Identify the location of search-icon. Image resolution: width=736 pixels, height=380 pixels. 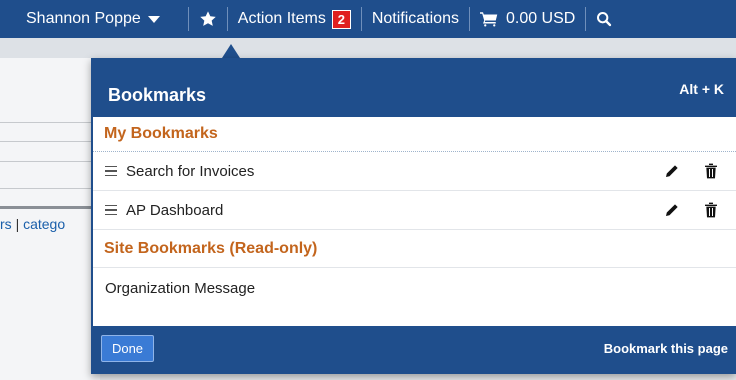
(604, 19).